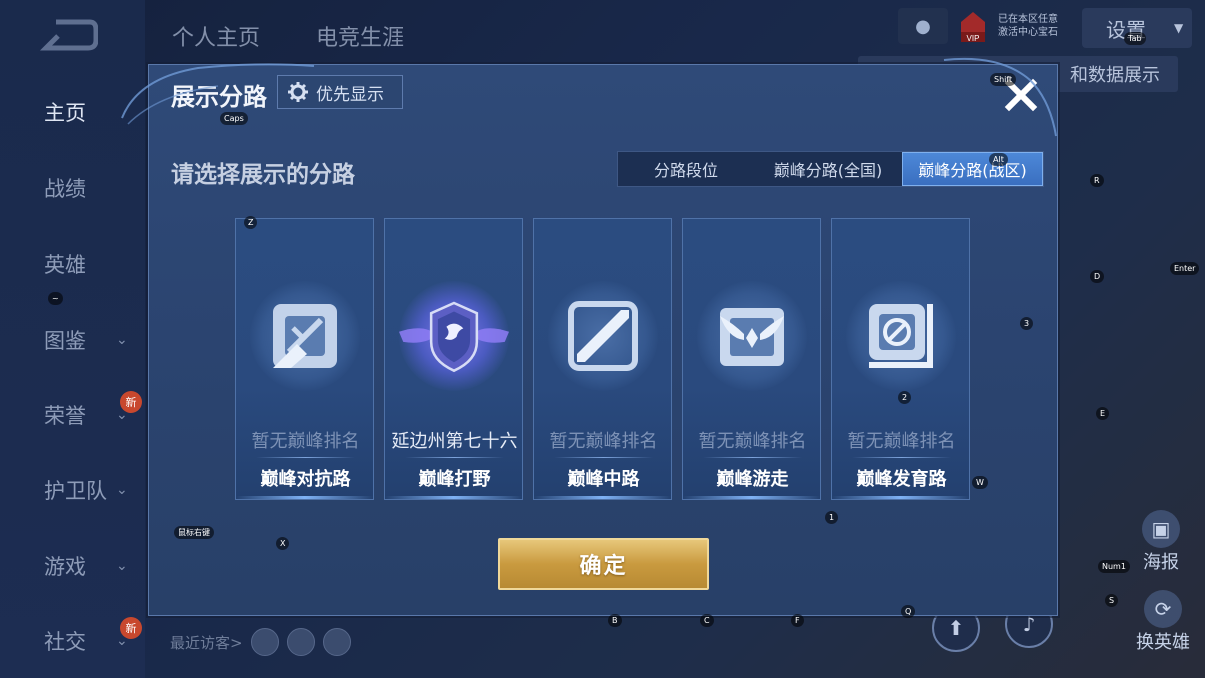 The height and width of the screenshot is (678, 1205). Describe the element at coordinates (1103, 413) in the screenshot. I see `key-hint: E` at that location.